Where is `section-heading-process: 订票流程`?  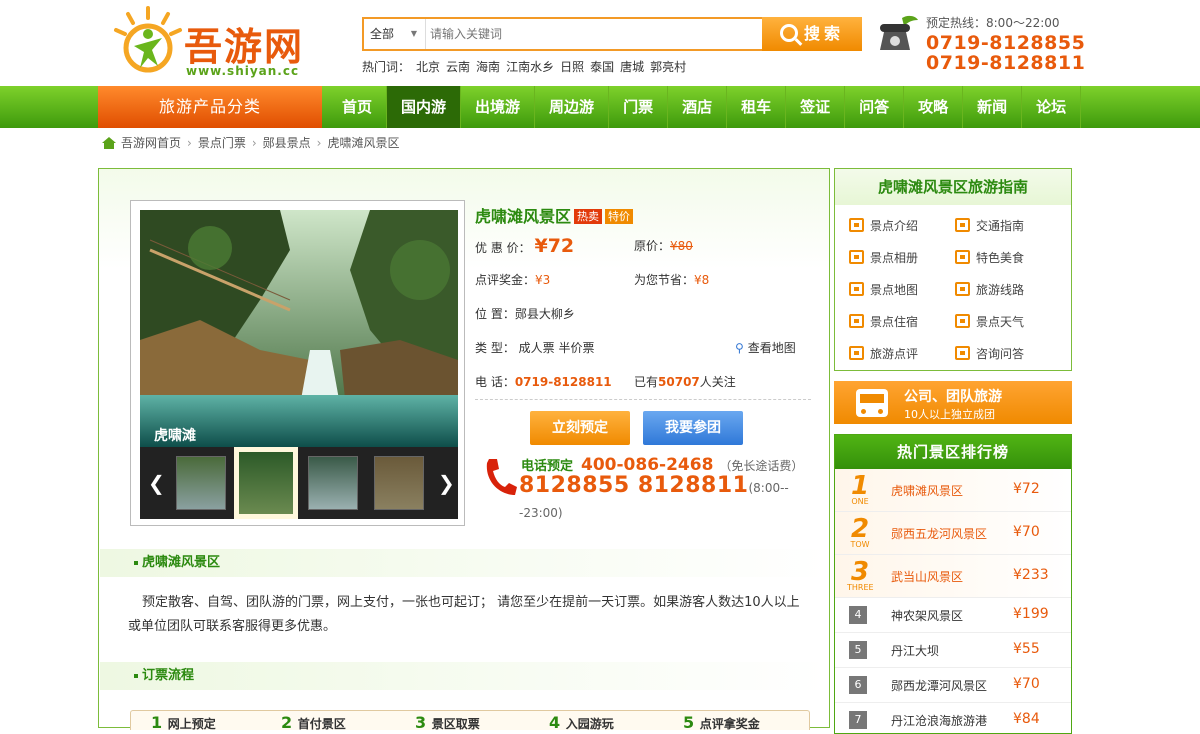
section-heading-process: 订票流程 is located at coordinates (464, 676).